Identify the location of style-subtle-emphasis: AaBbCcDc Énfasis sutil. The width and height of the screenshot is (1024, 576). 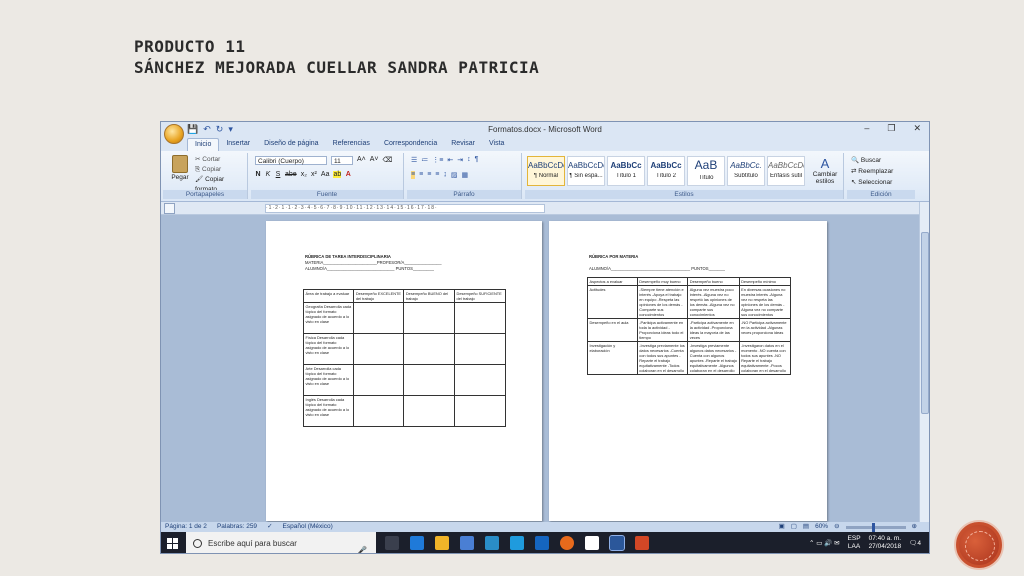
(786, 171).